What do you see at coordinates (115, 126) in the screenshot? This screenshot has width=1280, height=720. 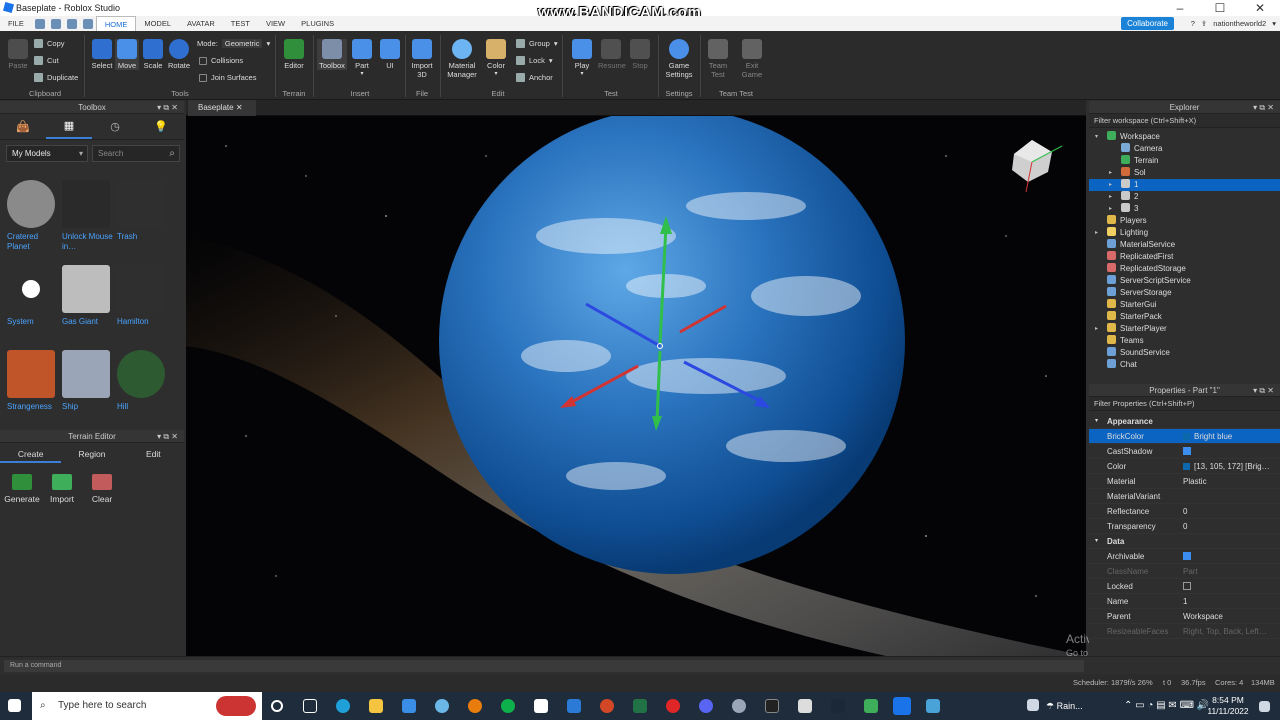 I see `tab-recent: ◷` at bounding box center [115, 126].